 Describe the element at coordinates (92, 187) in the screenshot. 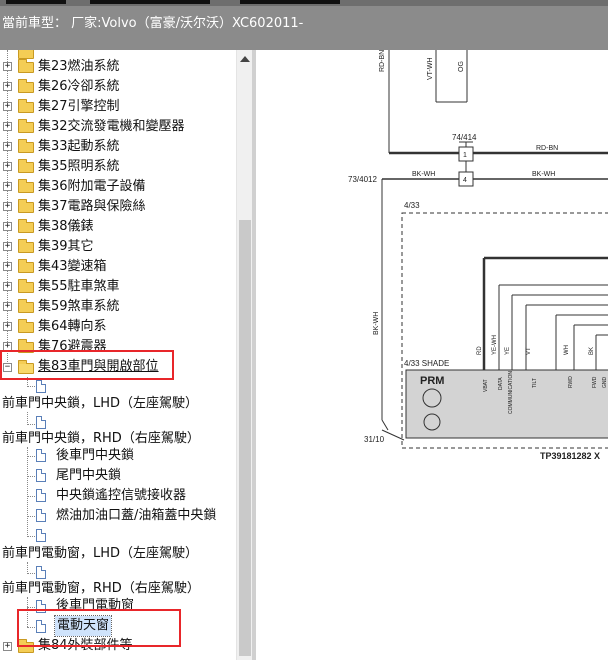

I see `tree-group: 集36附加電子設備` at that location.